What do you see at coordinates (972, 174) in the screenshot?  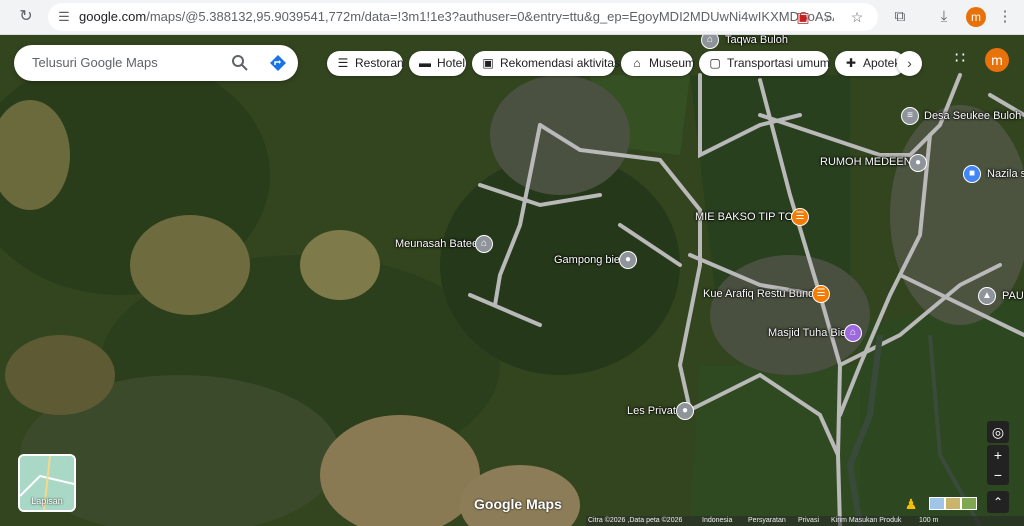 I see `shopping-bag-icon: ■` at bounding box center [972, 174].